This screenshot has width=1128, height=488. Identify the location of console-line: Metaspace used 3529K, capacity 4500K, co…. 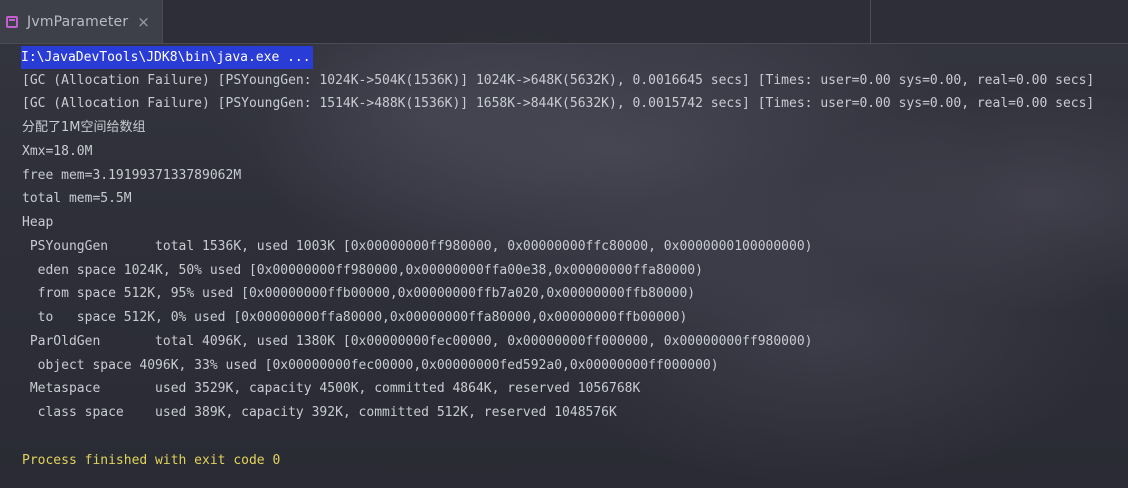
(331, 388).